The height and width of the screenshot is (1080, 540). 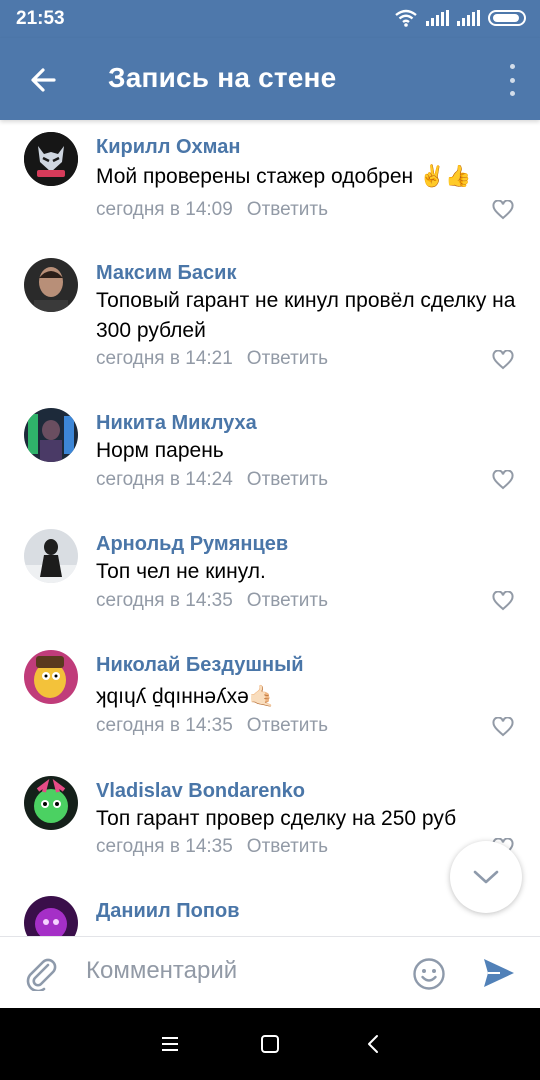 I want to click on back-icon, so click(x=374, y=1044).